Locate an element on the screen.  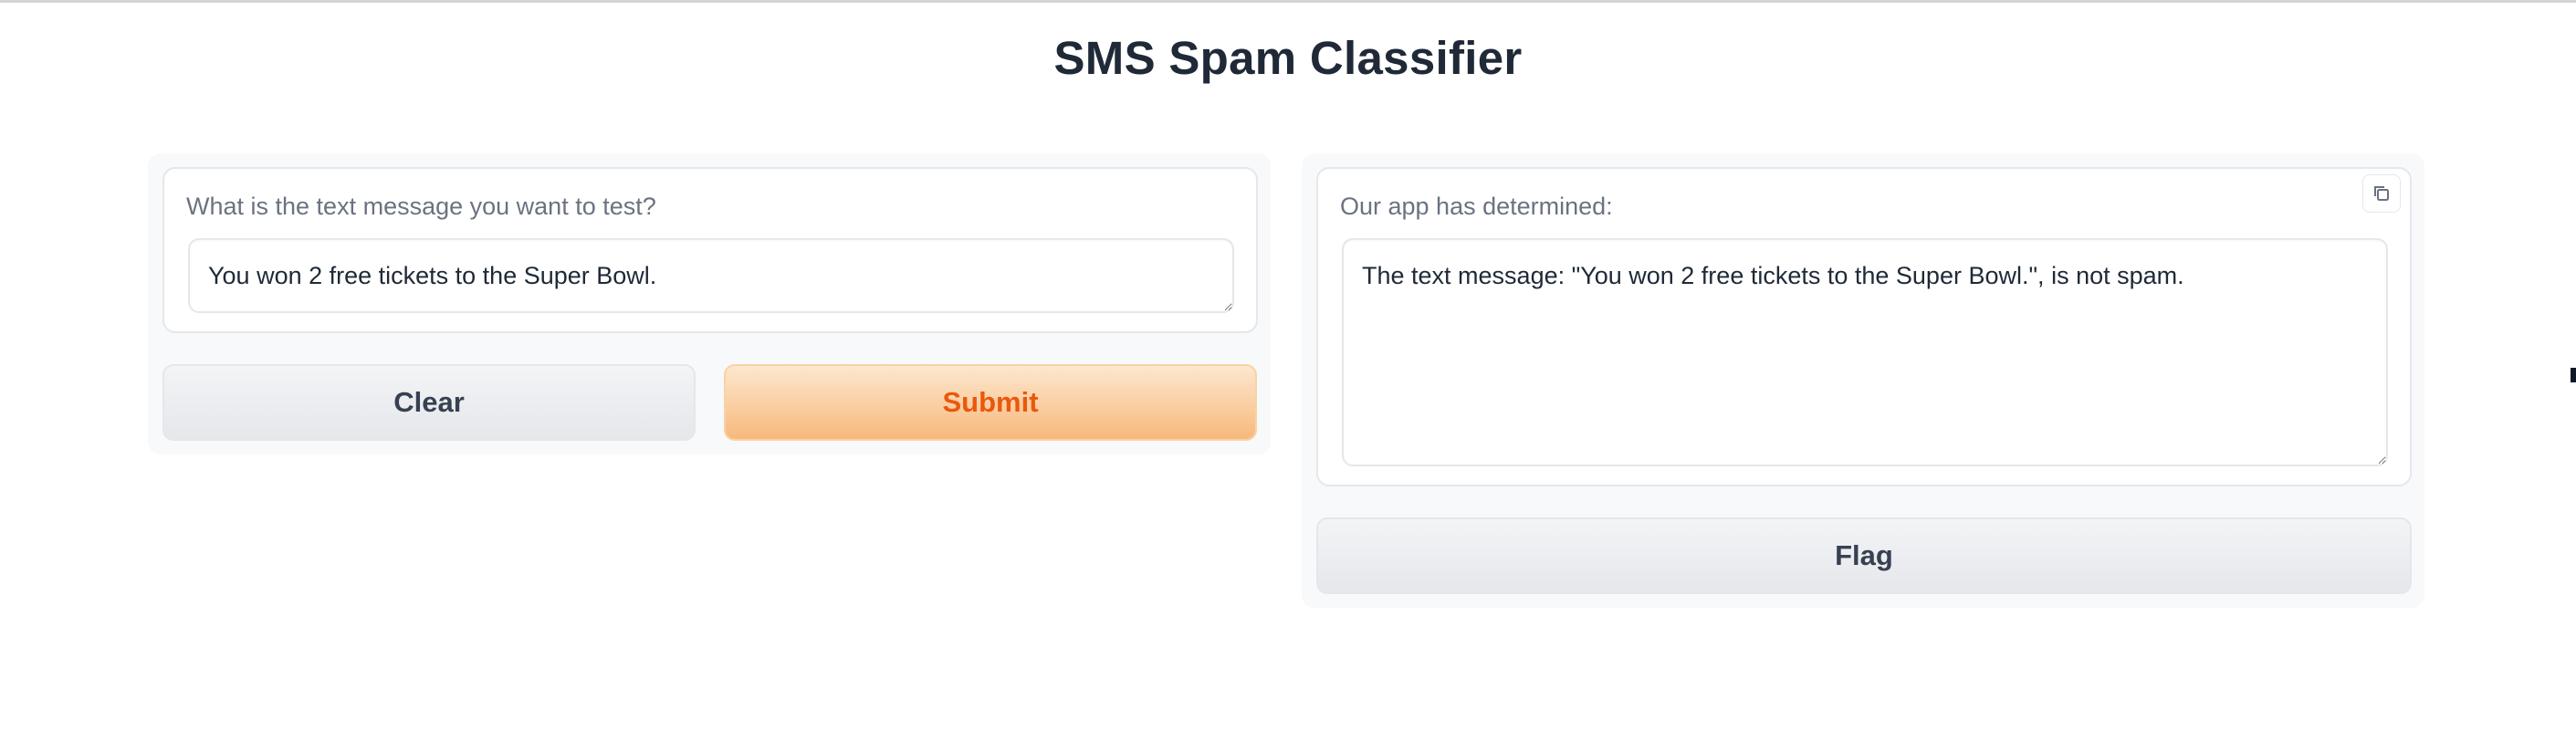
top-border is located at coordinates (1288, 1).